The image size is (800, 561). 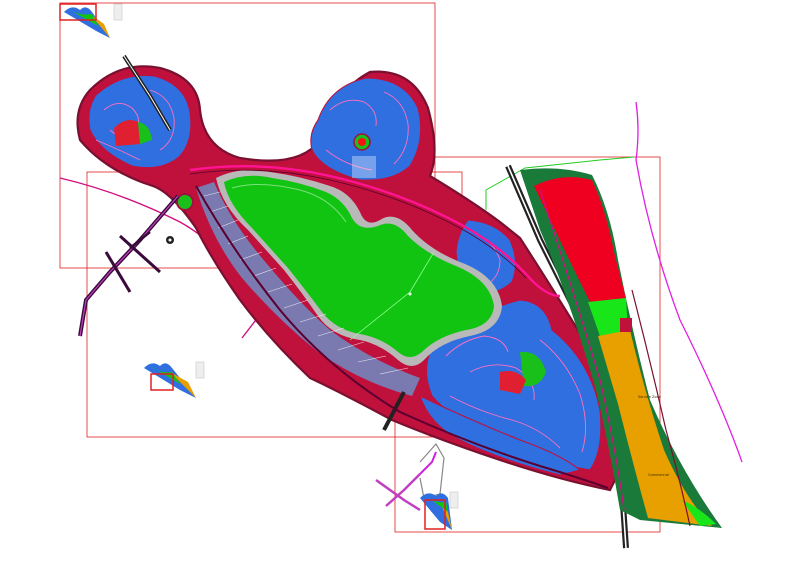 I want to click on west-main-road, so click(x=129, y=265).